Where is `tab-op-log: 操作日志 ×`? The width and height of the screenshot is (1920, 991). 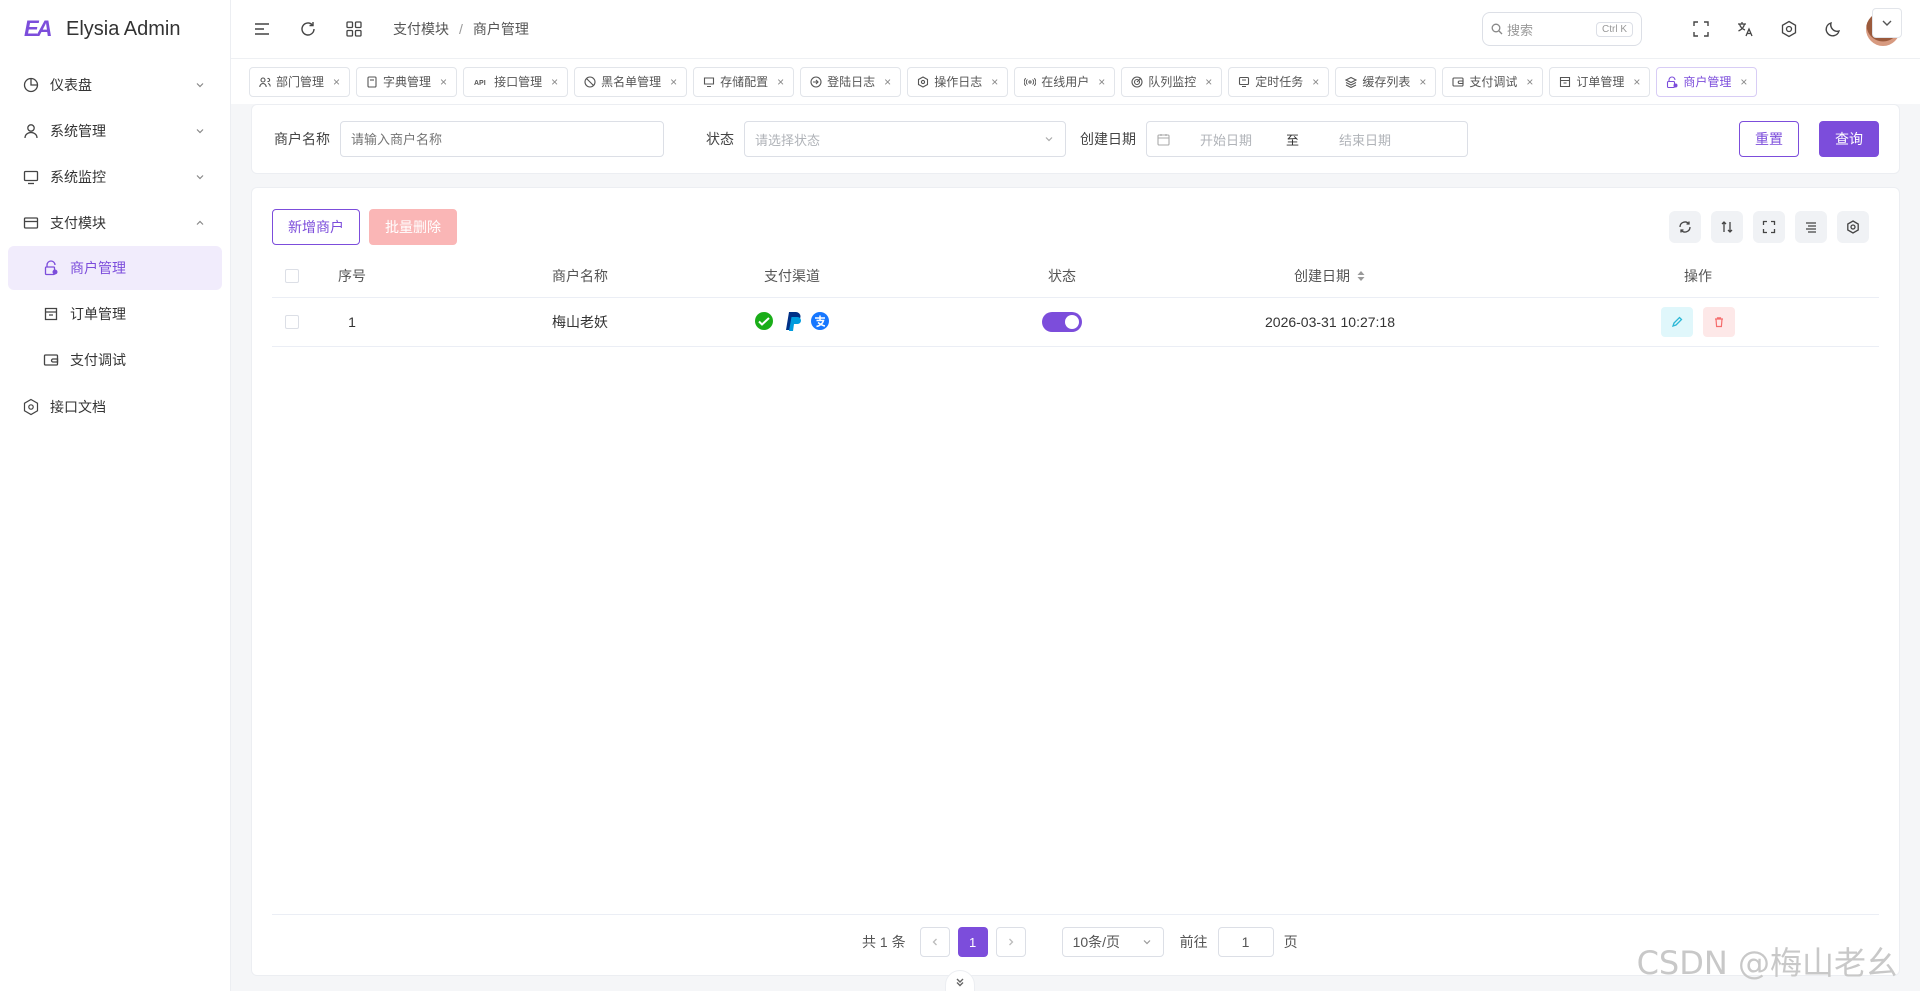 tab-op-log: 操作日志 × is located at coordinates (958, 81).